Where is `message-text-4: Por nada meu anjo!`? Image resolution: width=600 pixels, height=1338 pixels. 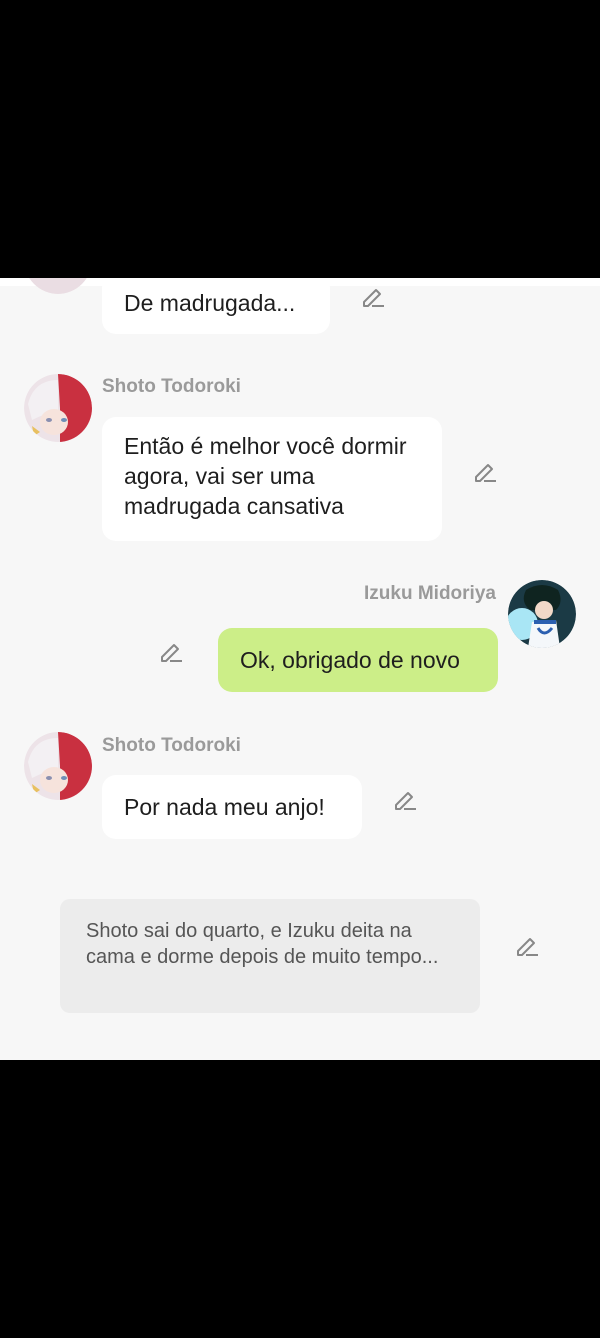 message-text-4: Por nada meu anjo! is located at coordinates (224, 807).